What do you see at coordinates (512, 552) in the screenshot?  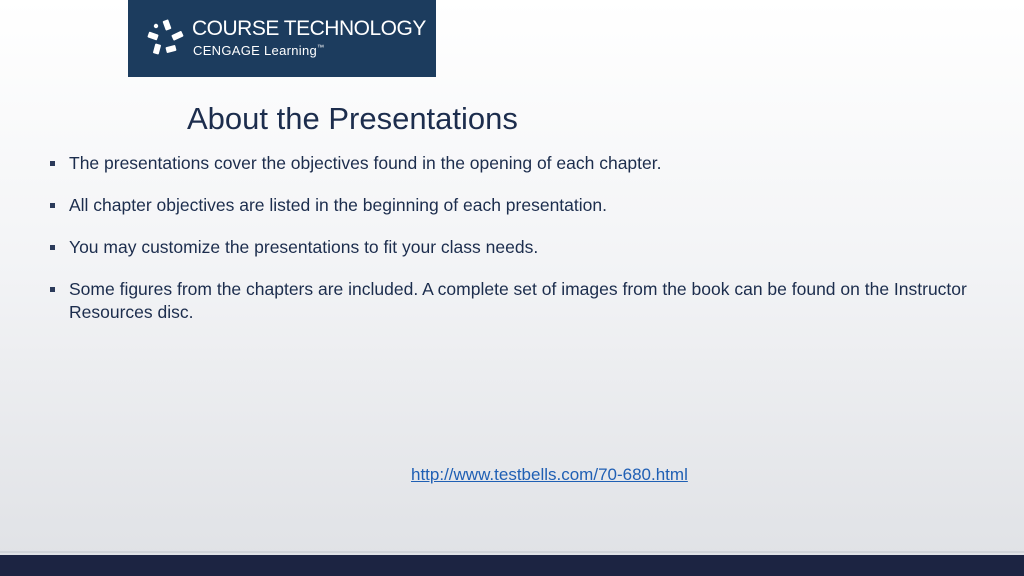 I see `footer-divider` at bounding box center [512, 552].